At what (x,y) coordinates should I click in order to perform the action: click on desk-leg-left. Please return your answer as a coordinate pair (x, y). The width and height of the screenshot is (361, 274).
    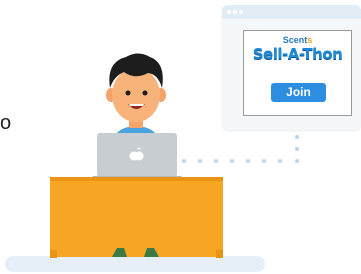
    Looking at the image, I should click on (53, 254).